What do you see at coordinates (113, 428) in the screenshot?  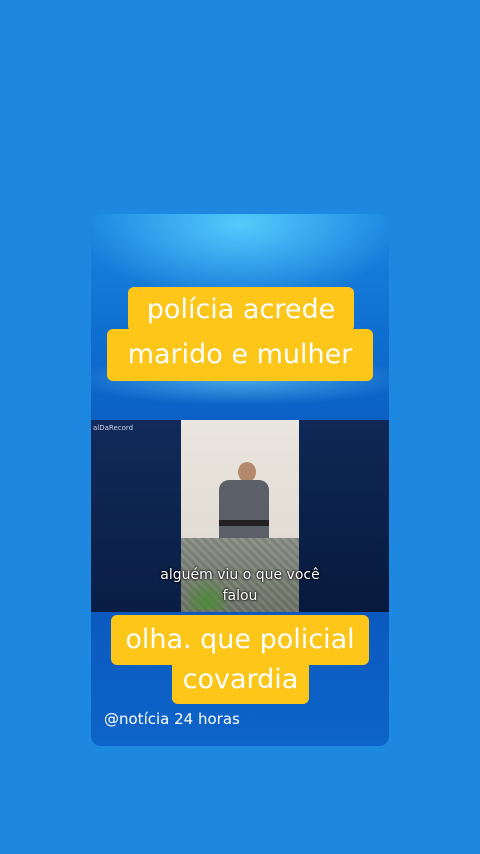 I see `video-watermark: alDaRecord` at bounding box center [113, 428].